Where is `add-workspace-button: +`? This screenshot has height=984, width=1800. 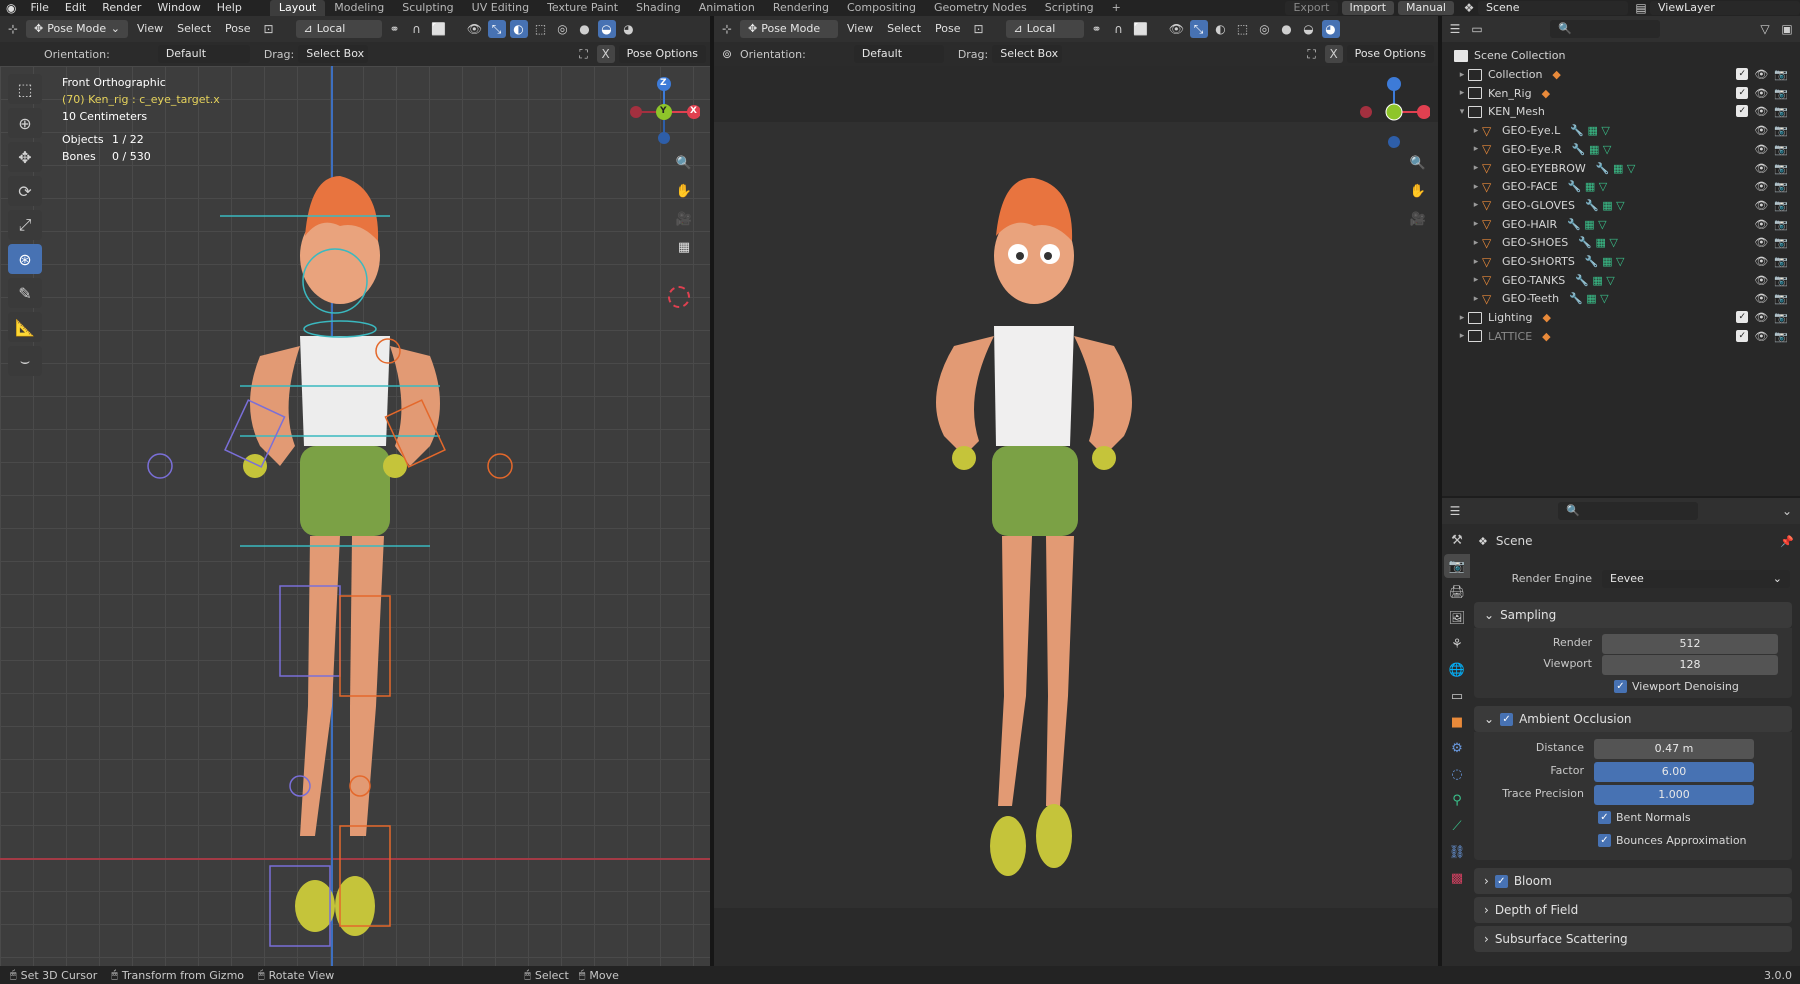 add-workspace-button: + is located at coordinates (1116, 8).